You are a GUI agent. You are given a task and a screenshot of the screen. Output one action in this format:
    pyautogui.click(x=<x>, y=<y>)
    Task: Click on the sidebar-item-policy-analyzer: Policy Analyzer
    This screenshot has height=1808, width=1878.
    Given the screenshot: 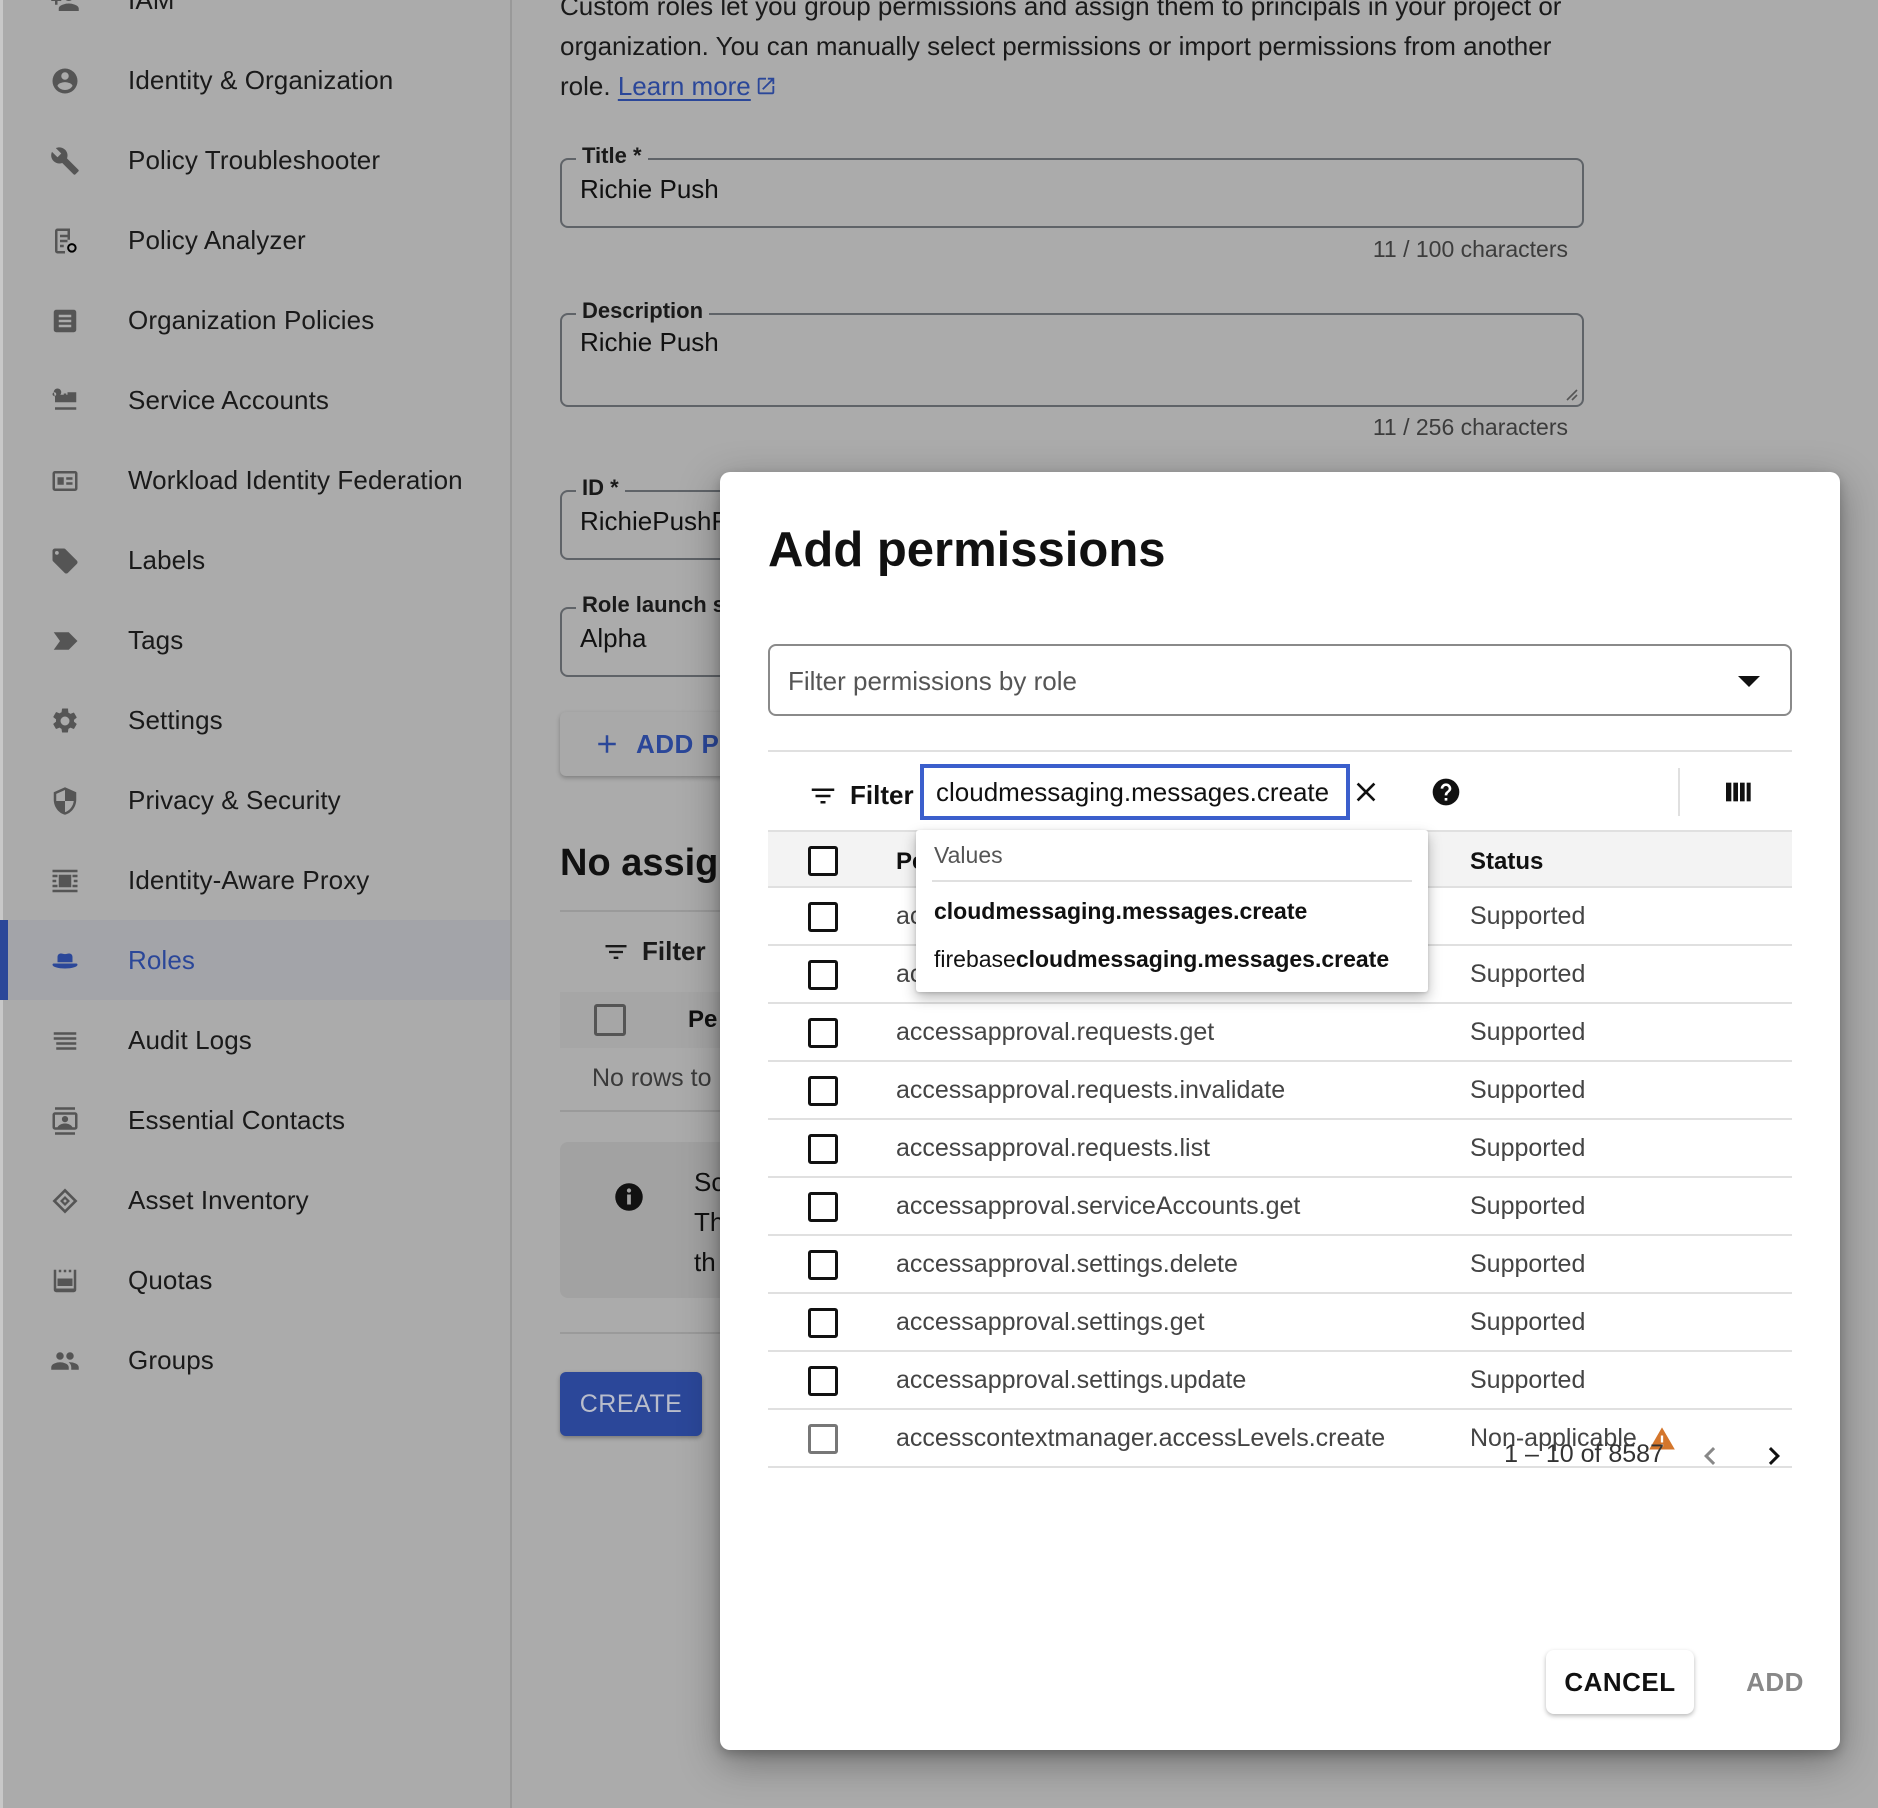 What is the action you would take?
    pyautogui.click(x=255, y=240)
    